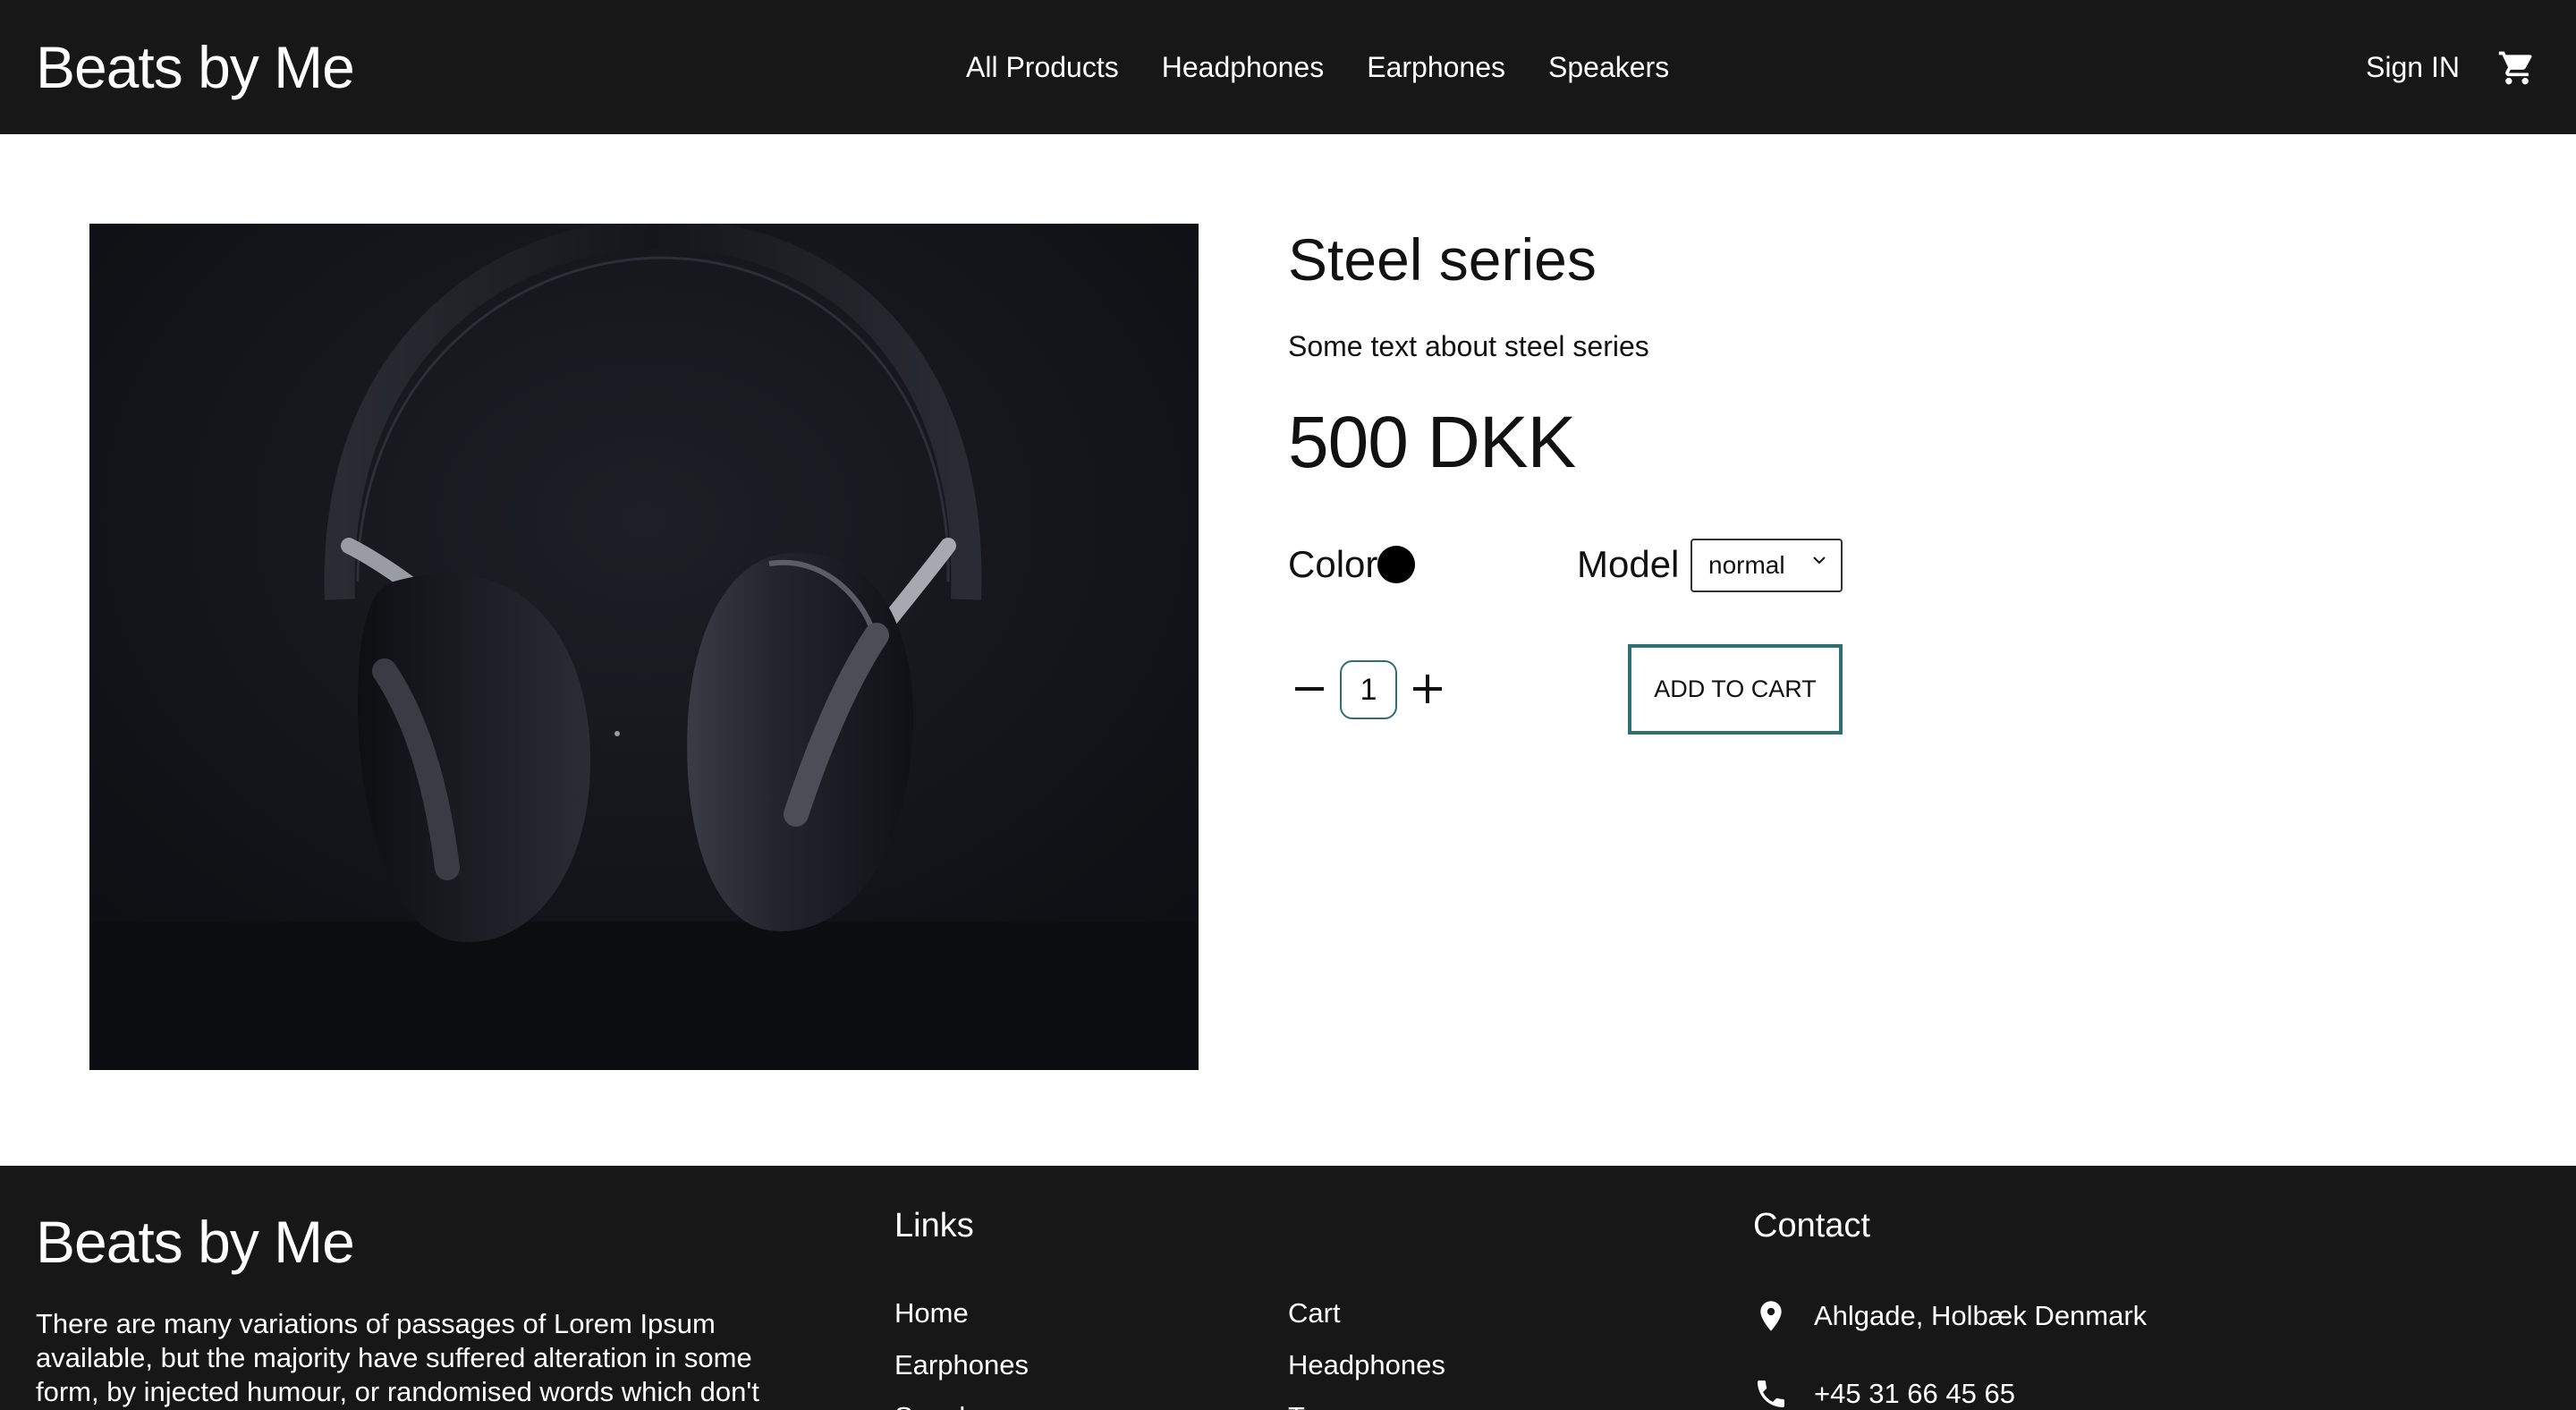 Image resolution: width=2576 pixels, height=1410 pixels. I want to click on footer-links-column-1: Home Earphones Speakers, so click(961, 1351).